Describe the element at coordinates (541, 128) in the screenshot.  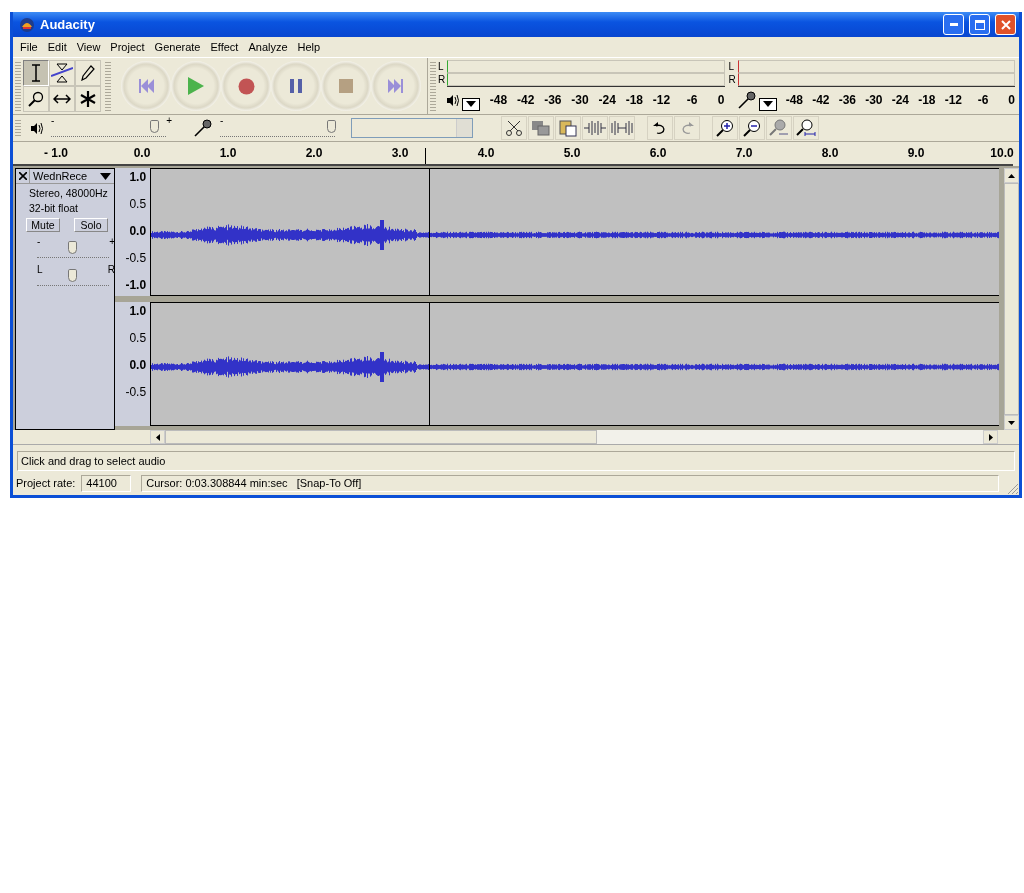
I see `copy-icon` at that location.